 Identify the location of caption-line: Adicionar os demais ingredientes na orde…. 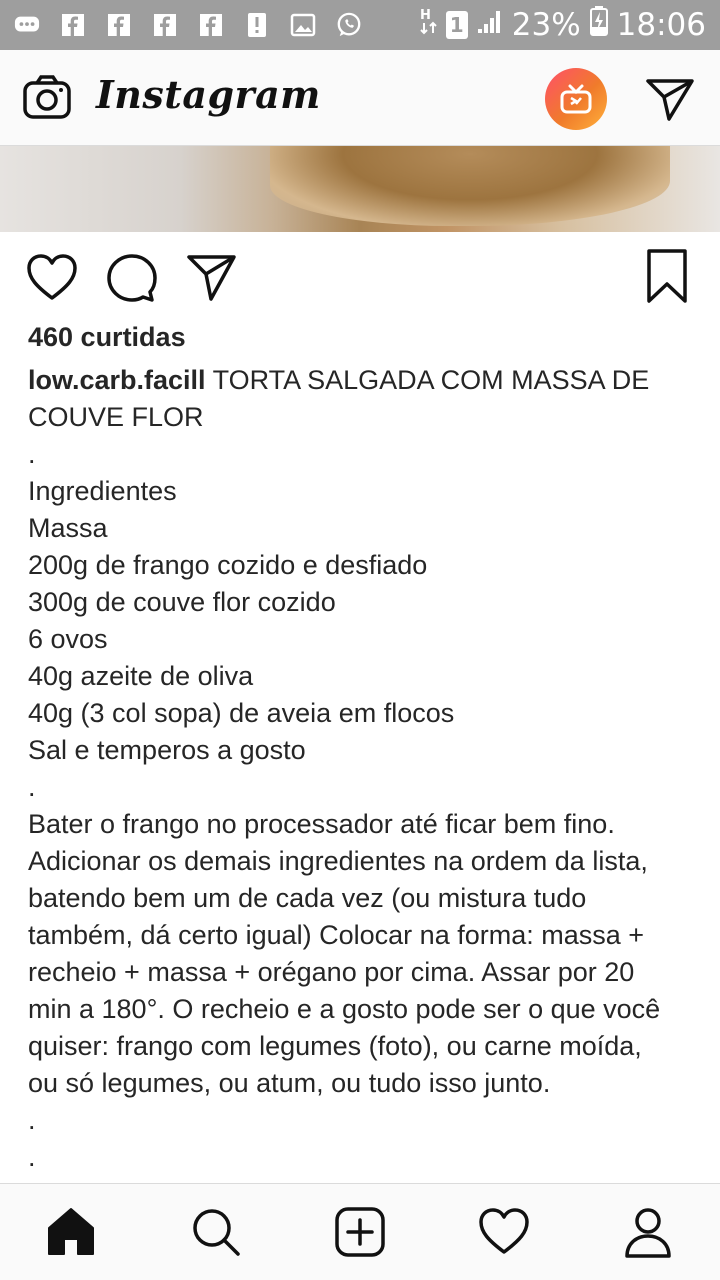
(338, 861).